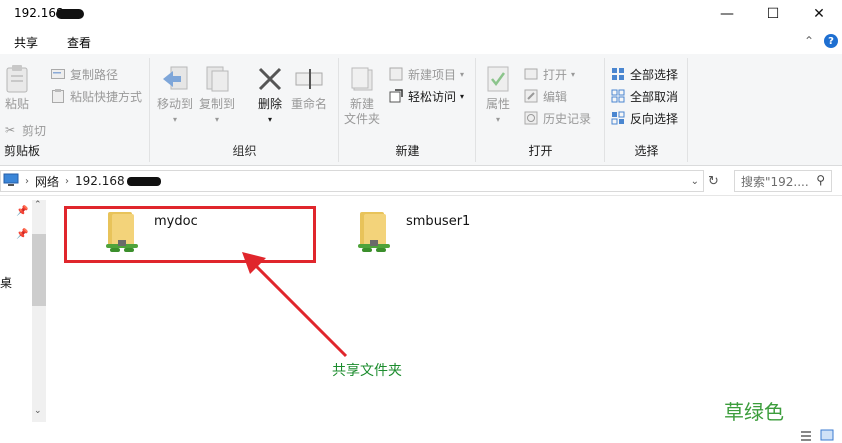  I want to click on close-icon: ✕, so click(819, 14).